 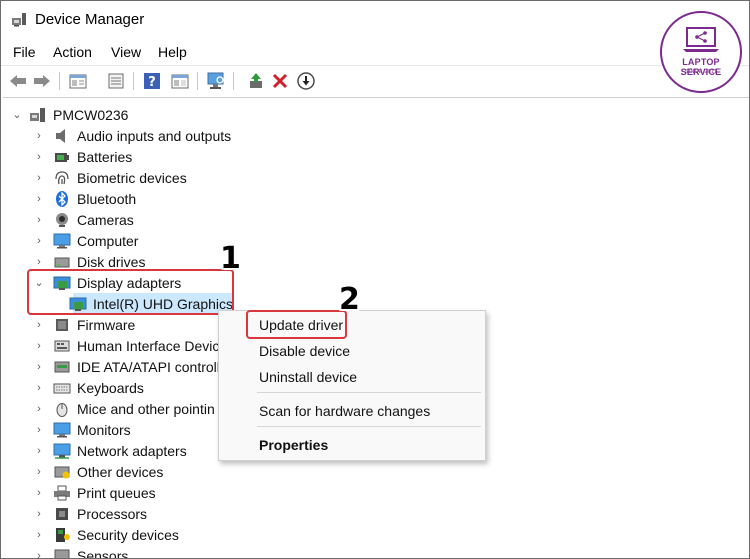 I want to click on tree-item-security-devices: › Security devices, so click(x=106, y=534).